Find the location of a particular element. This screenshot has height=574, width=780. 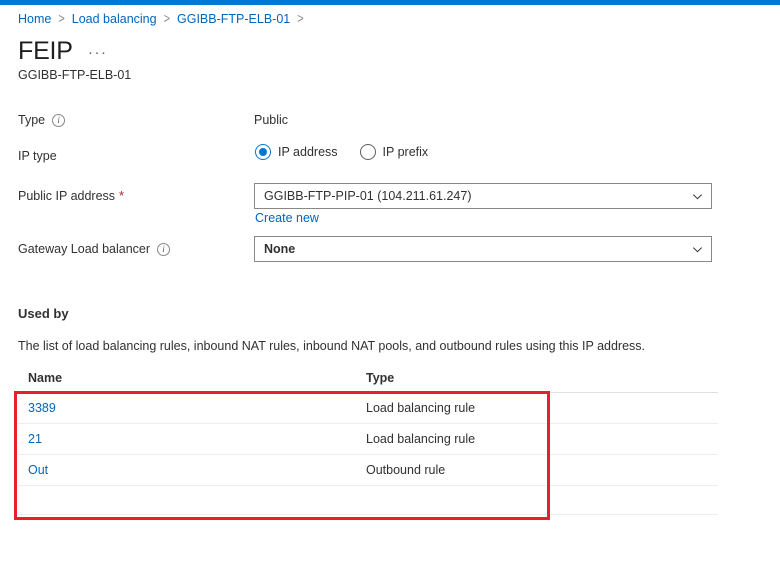

ip-type-label-text: IP type is located at coordinates (37, 156).